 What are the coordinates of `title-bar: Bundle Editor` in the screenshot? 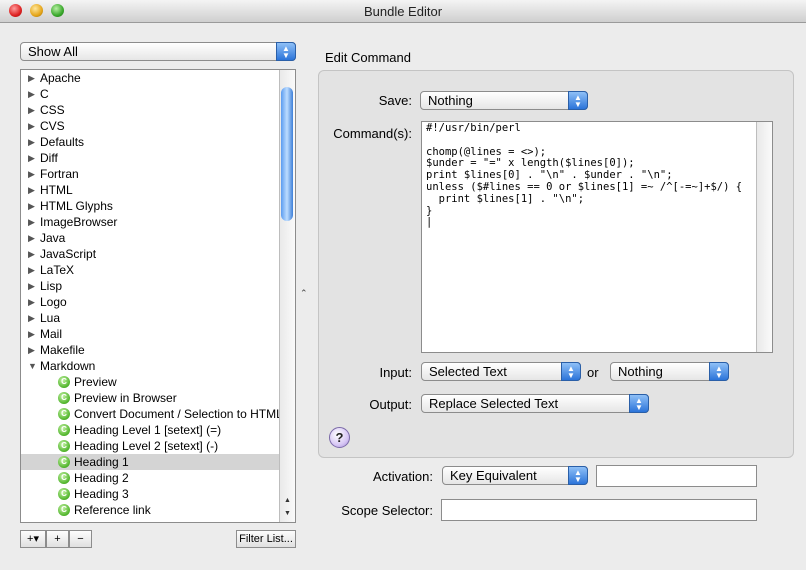 It's located at (403, 11).